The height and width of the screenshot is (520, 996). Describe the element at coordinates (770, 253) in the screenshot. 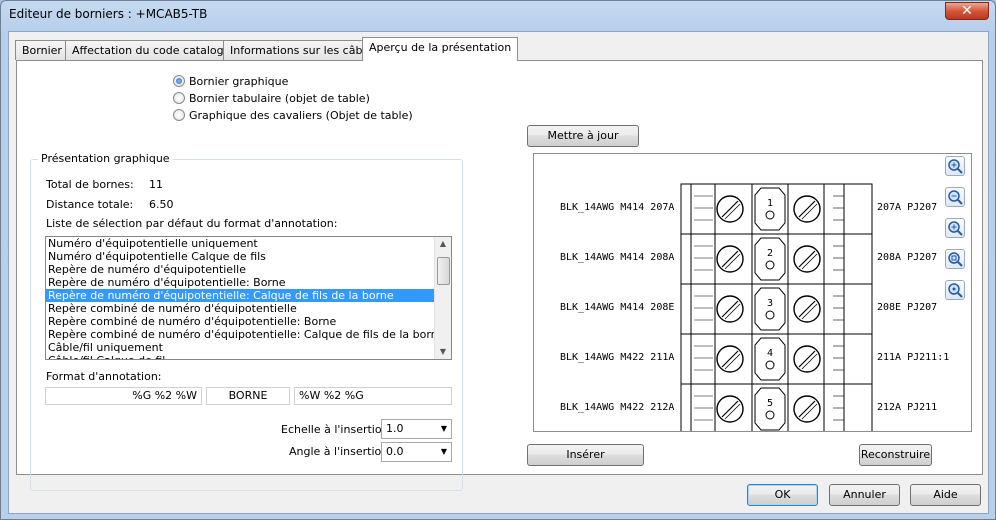

I see `terminal-number: 2` at that location.